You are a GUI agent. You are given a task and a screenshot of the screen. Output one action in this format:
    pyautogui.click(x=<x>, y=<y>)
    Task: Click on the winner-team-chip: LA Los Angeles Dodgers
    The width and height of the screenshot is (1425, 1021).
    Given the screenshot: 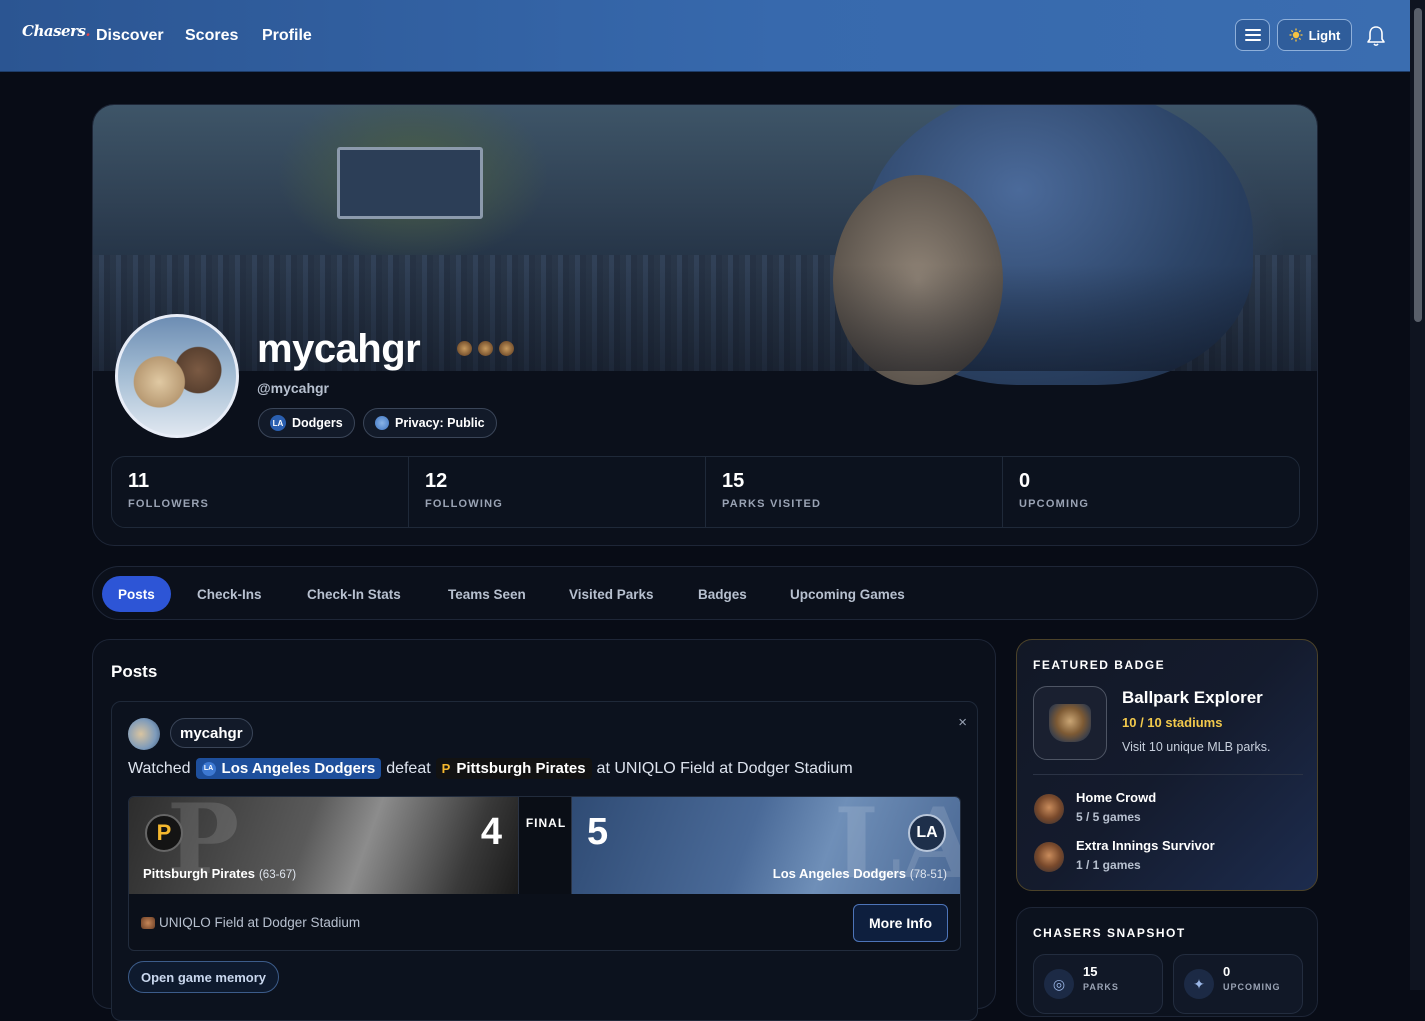 What is the action you would take?
    pyautogui.click(x=288, y=768)
    